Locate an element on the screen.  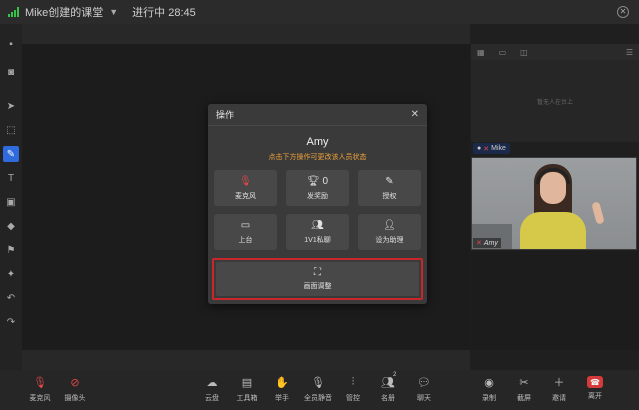
mic-toggle-button: 🎙︎ 麦克风 is located at coordinates (245, 188).